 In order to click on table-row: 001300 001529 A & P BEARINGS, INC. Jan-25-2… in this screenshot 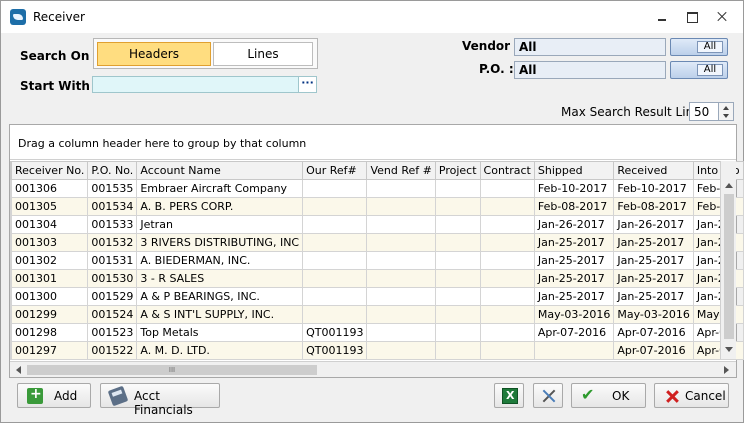, I will do `click(377, 296)`.